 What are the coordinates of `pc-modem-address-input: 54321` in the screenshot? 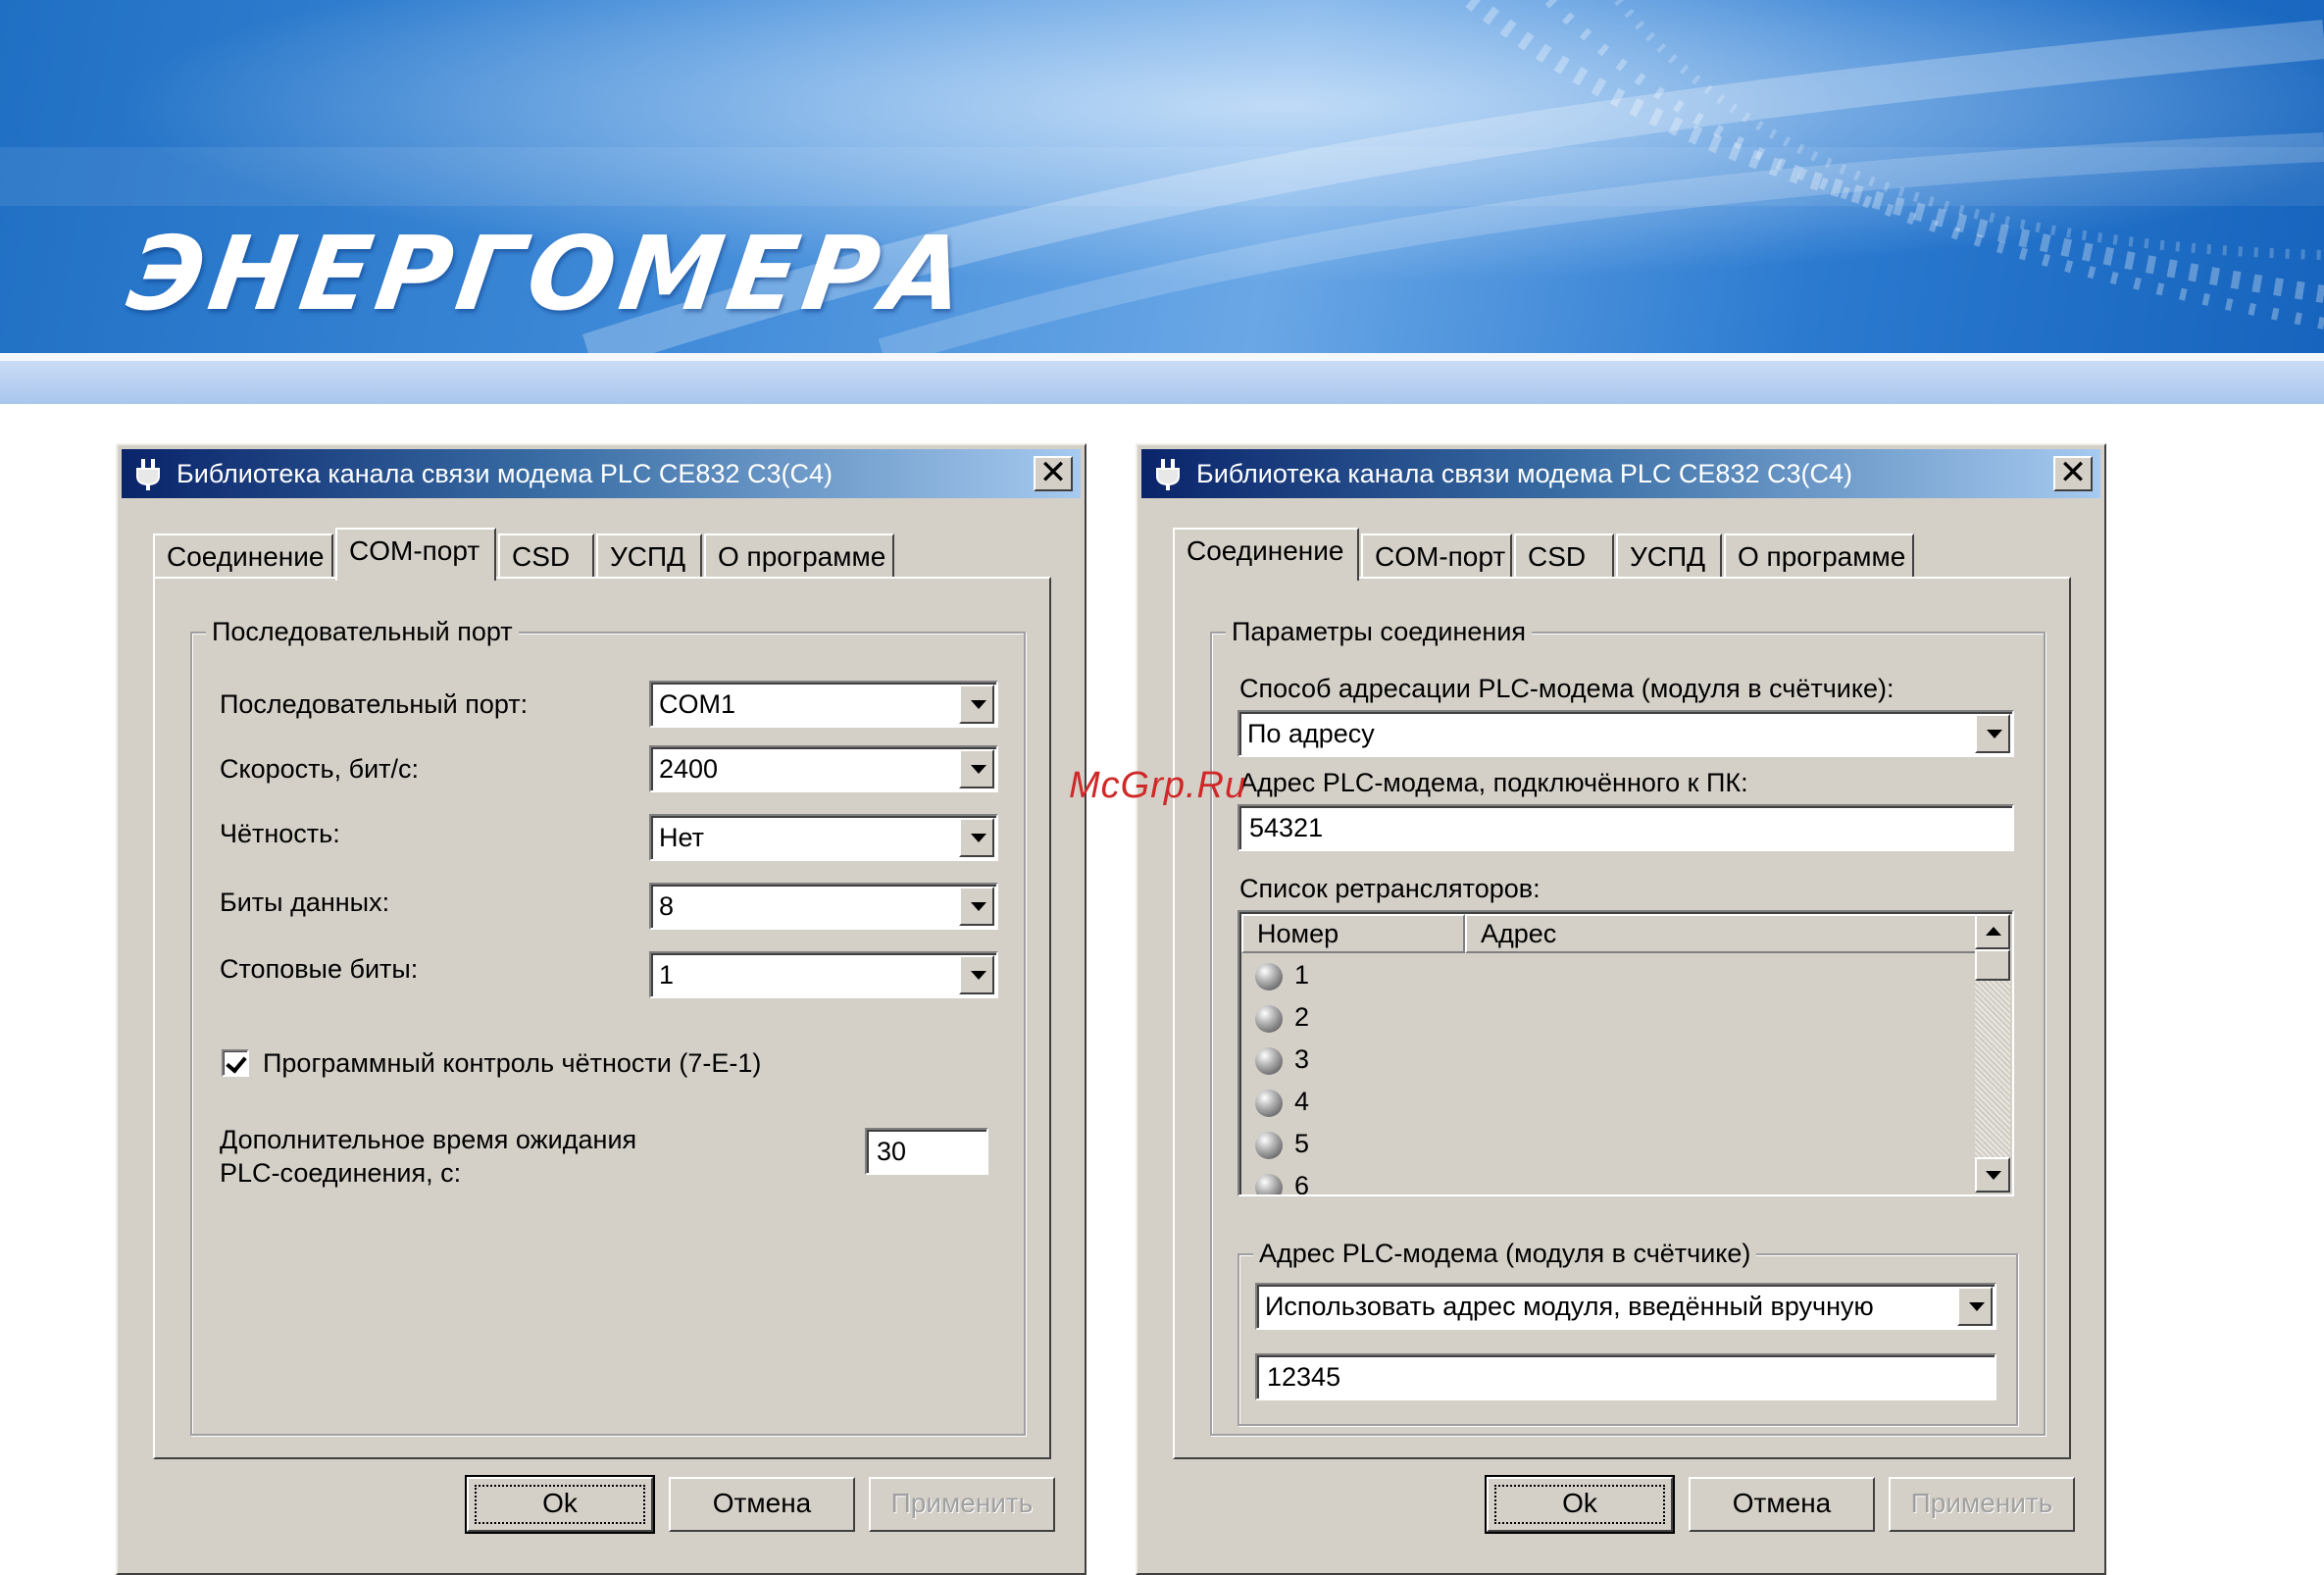 It's located at (1626, 827).